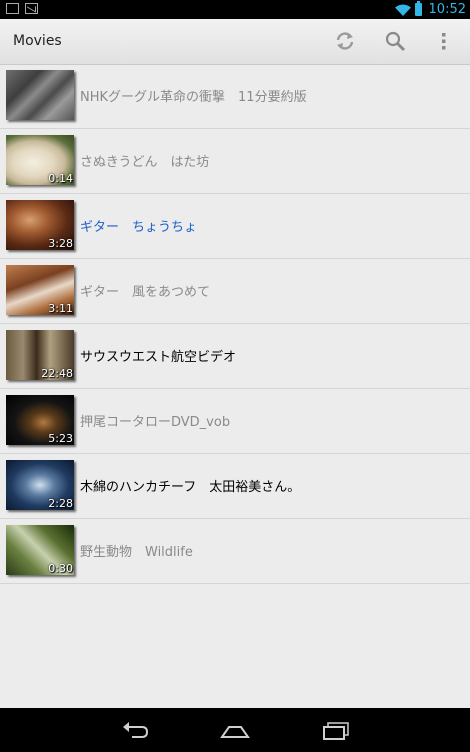 Image resolution: width=470 pixels, height=752 pixels. What do you see at coordinates (60, 308) in the screenshot?
I see `video-duration: 3:11` at bounding box center [60, 308].